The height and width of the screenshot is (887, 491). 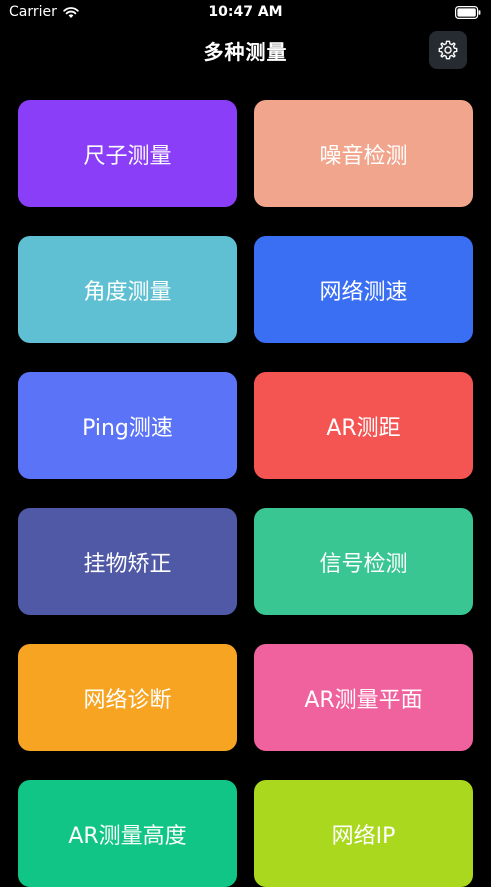 I want to click on tool-tile-label: AR测量高度, so click(x=127, y=836).